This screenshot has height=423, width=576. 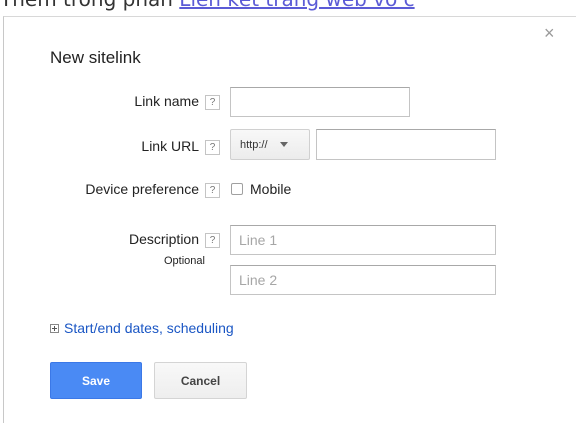 I want to click on close-icon: ×, so click(x=549, y=33).